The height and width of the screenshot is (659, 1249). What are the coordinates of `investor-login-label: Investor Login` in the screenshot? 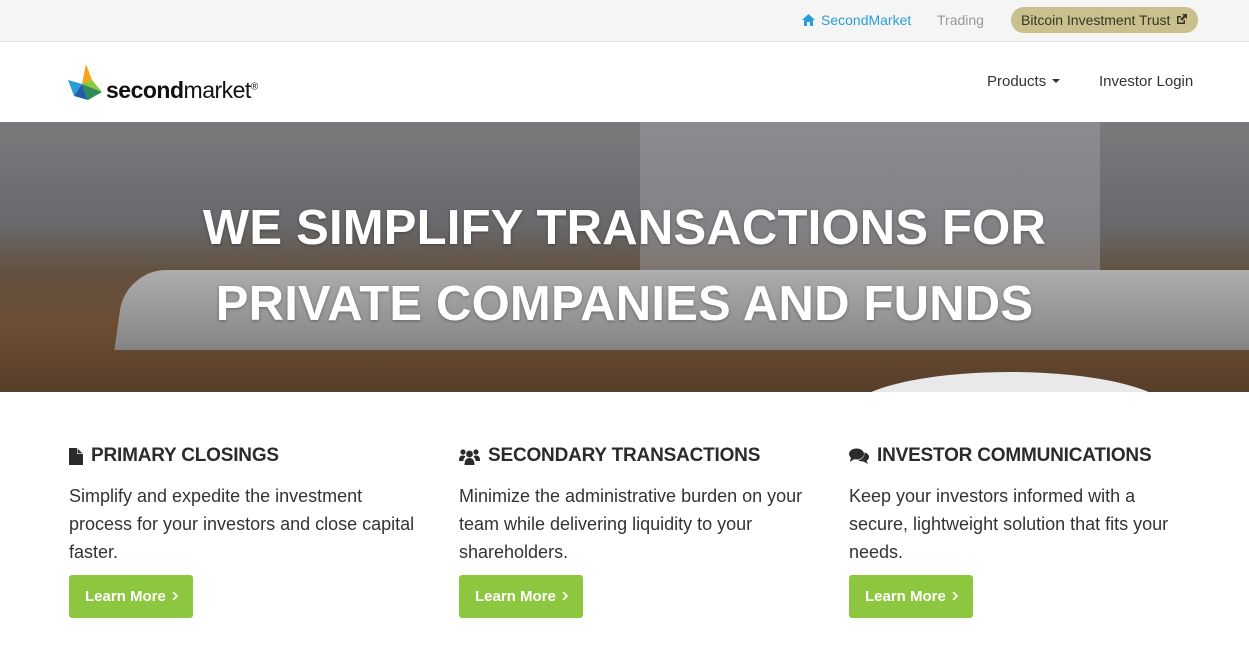 It's located at (1146, 81).